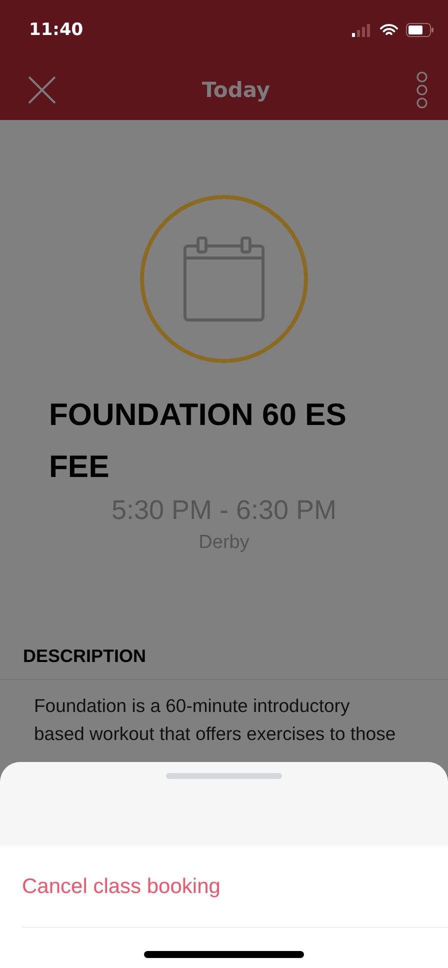 The width and height of the screenshot is (448, 968). Describe the element at coordinates (224, 663) in the screenshot. I see `section-heading: DESCRIPTION` at that location.